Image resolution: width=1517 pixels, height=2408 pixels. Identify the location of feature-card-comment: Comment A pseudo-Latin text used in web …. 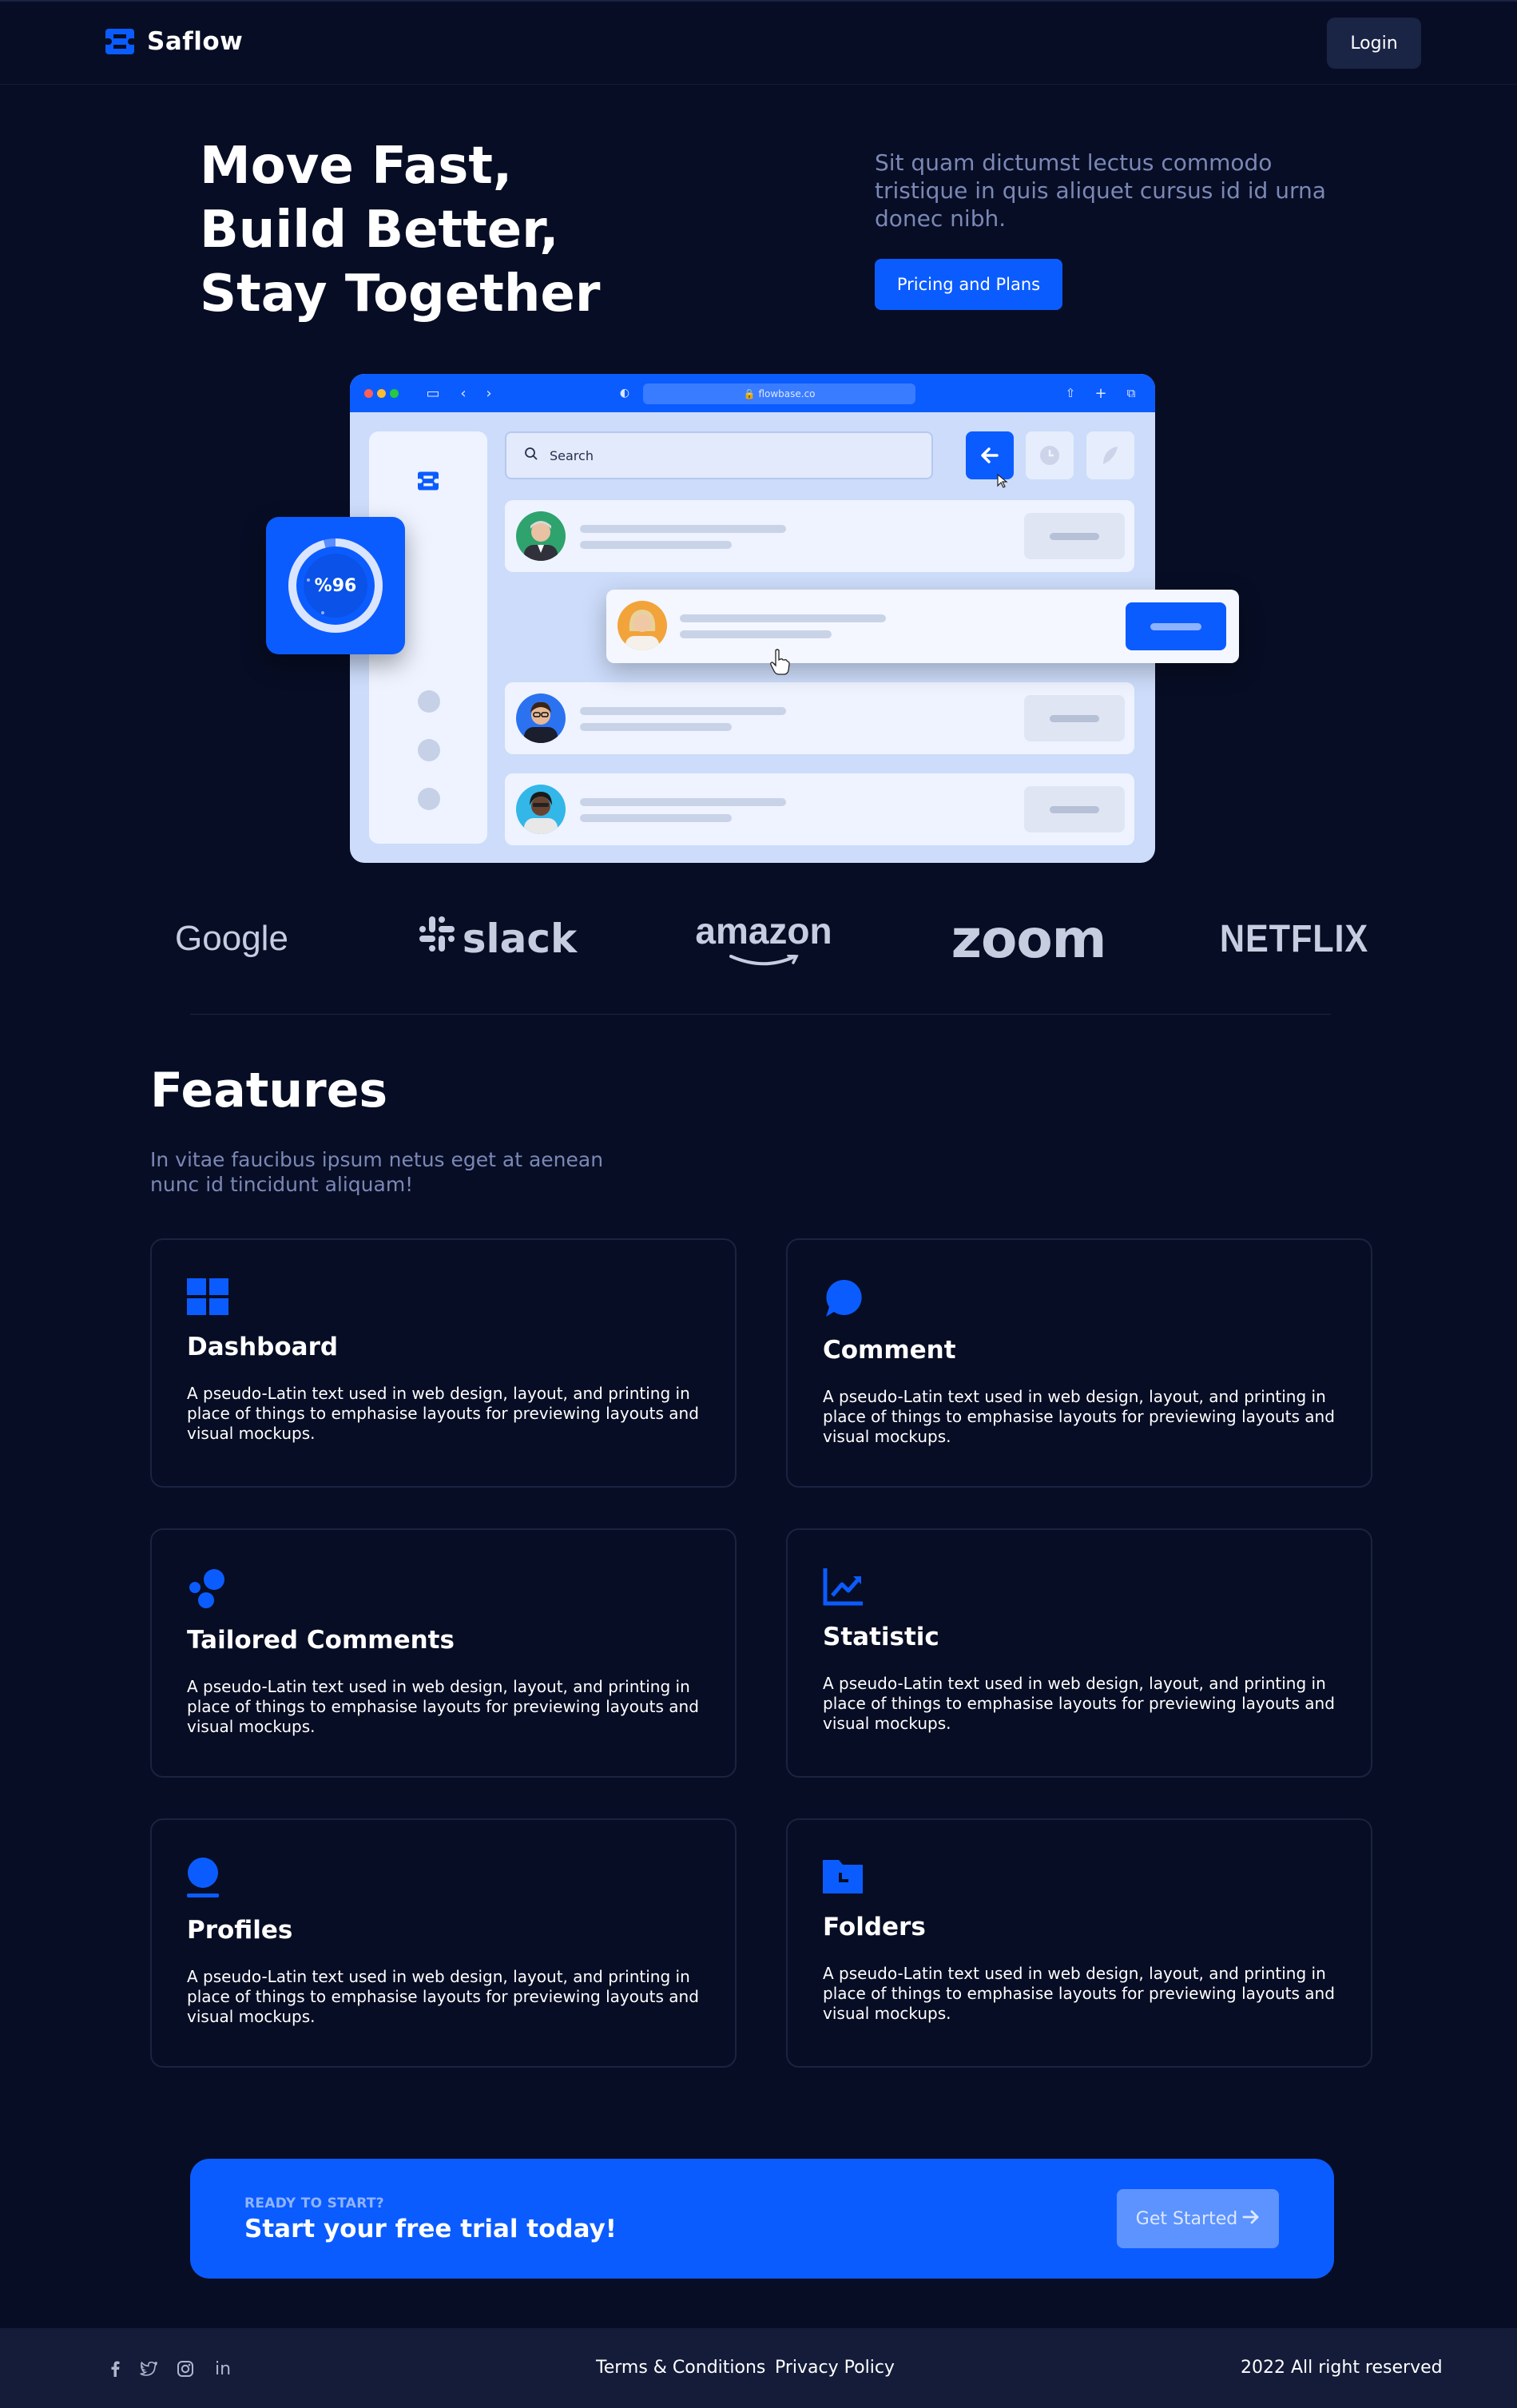
(1079, 1363).